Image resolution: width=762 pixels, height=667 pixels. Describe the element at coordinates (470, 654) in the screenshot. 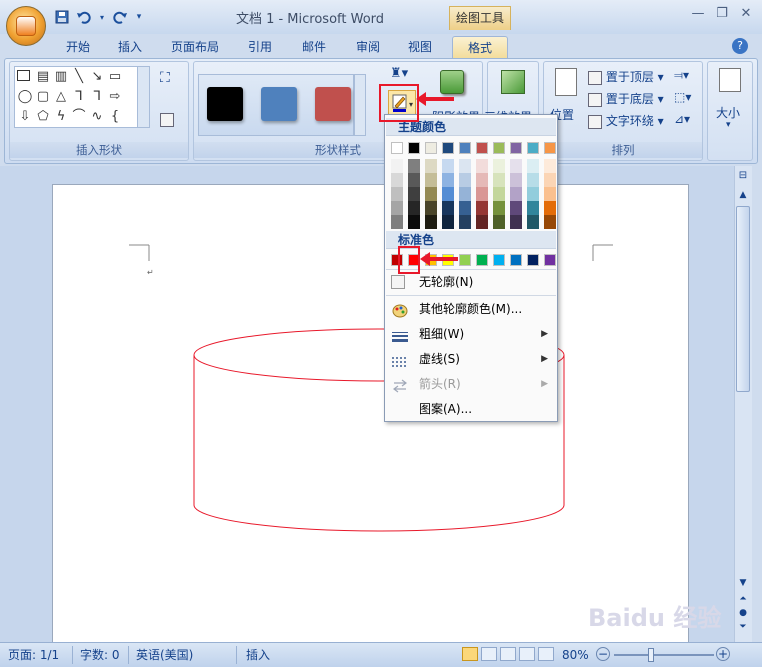

I see `print-layout-icon` at that location.